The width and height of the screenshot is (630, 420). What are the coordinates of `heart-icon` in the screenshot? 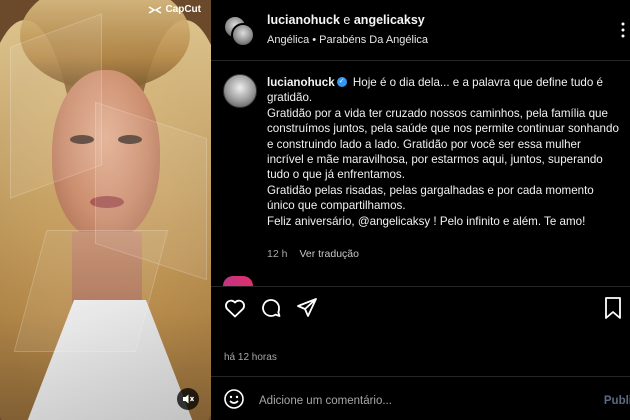 It's located at (235, 308).